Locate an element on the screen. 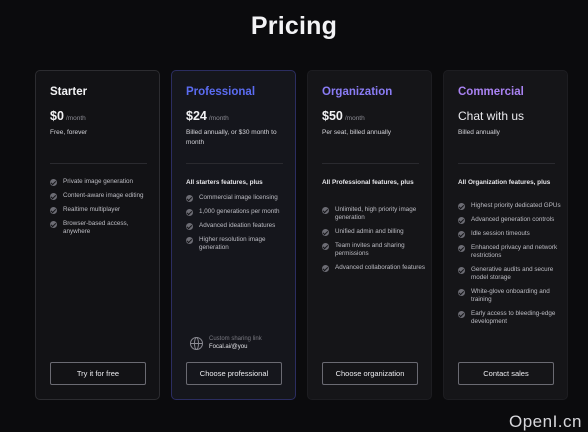  link-url: Focal.ai/@you is located at coordinates (228, 347).